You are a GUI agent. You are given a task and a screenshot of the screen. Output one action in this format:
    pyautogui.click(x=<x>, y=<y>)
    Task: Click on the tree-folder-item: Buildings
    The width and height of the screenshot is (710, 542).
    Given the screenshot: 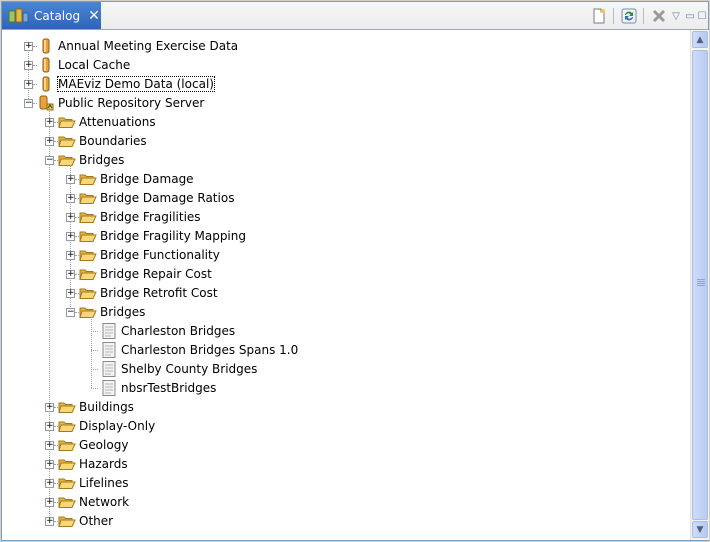 What is the action you would take?
    pyautogui.click(x=106, y=407)
    